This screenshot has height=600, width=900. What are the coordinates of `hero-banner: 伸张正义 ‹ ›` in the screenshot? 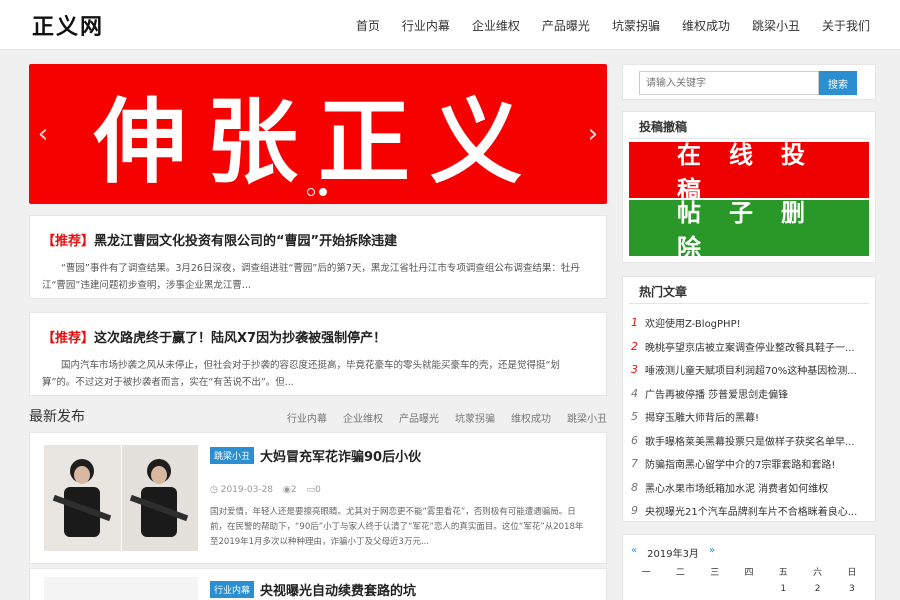 It's located at (318, 134).